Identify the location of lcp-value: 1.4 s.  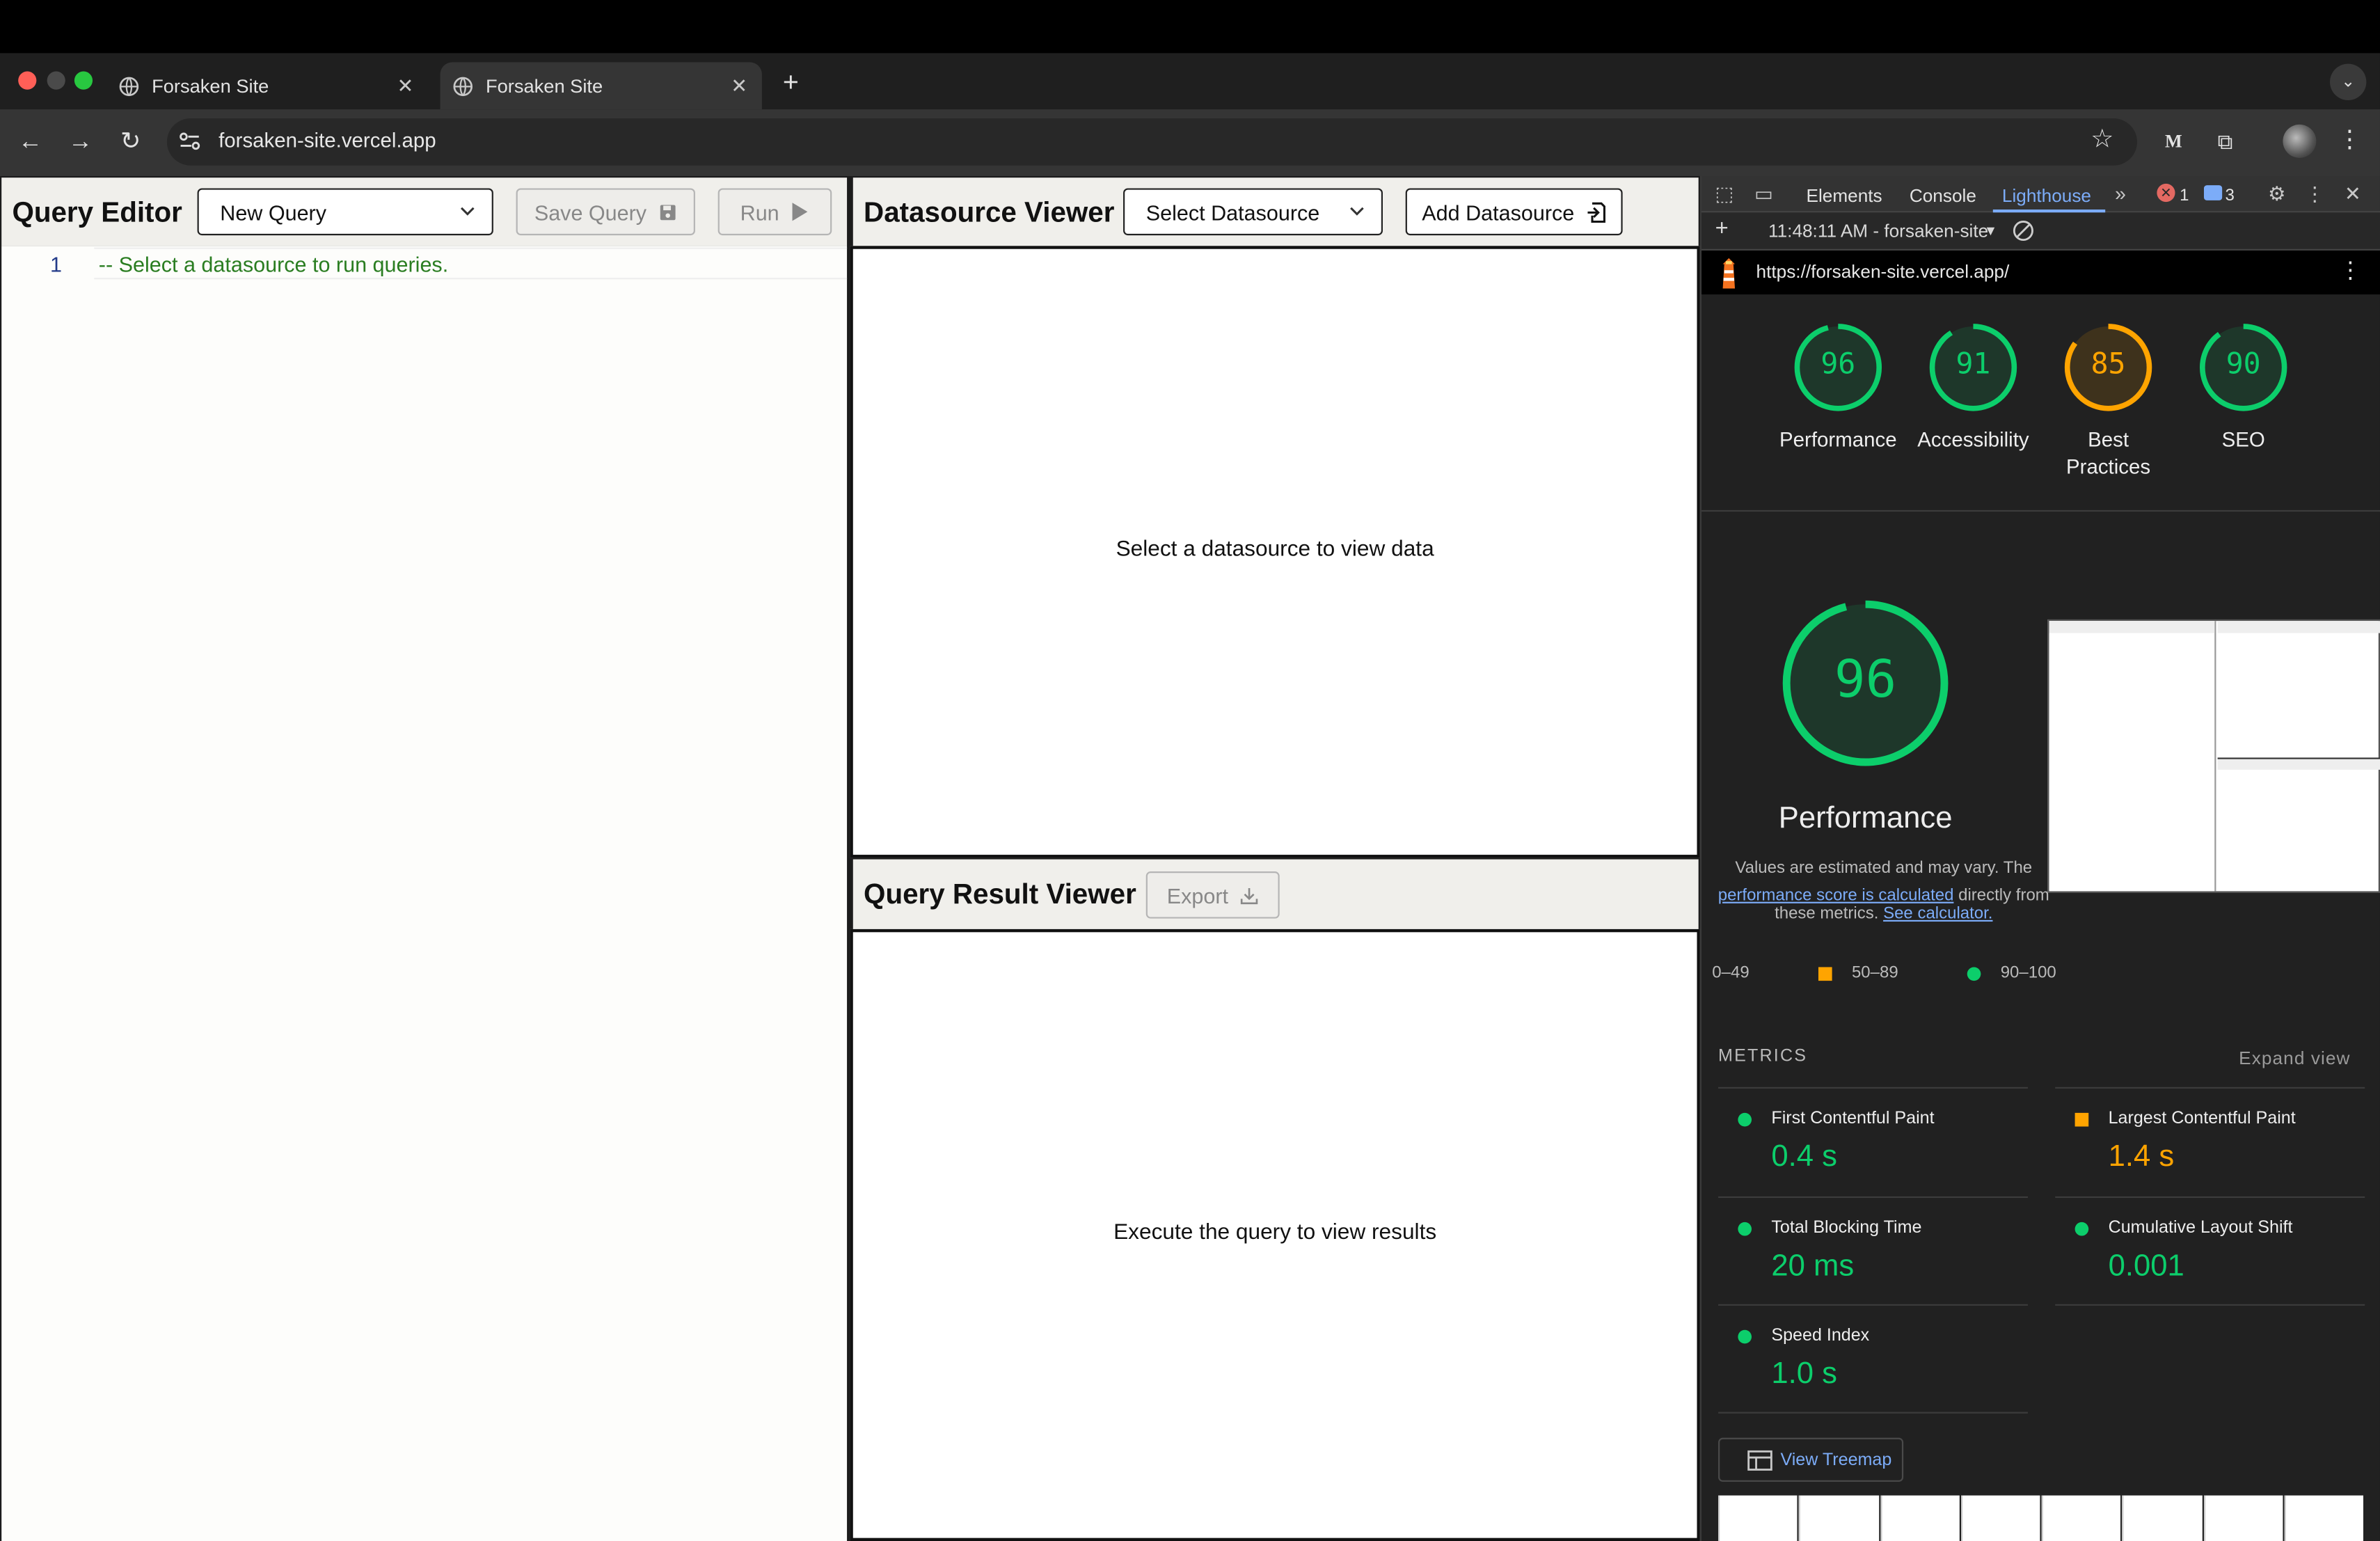
(2141, 1157).